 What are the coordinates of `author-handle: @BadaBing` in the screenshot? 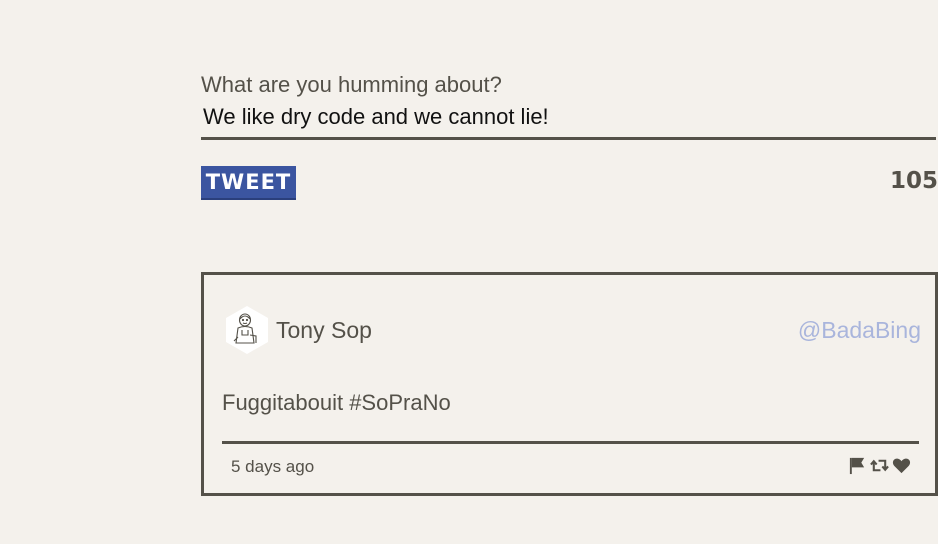 It's located at (859, 330).